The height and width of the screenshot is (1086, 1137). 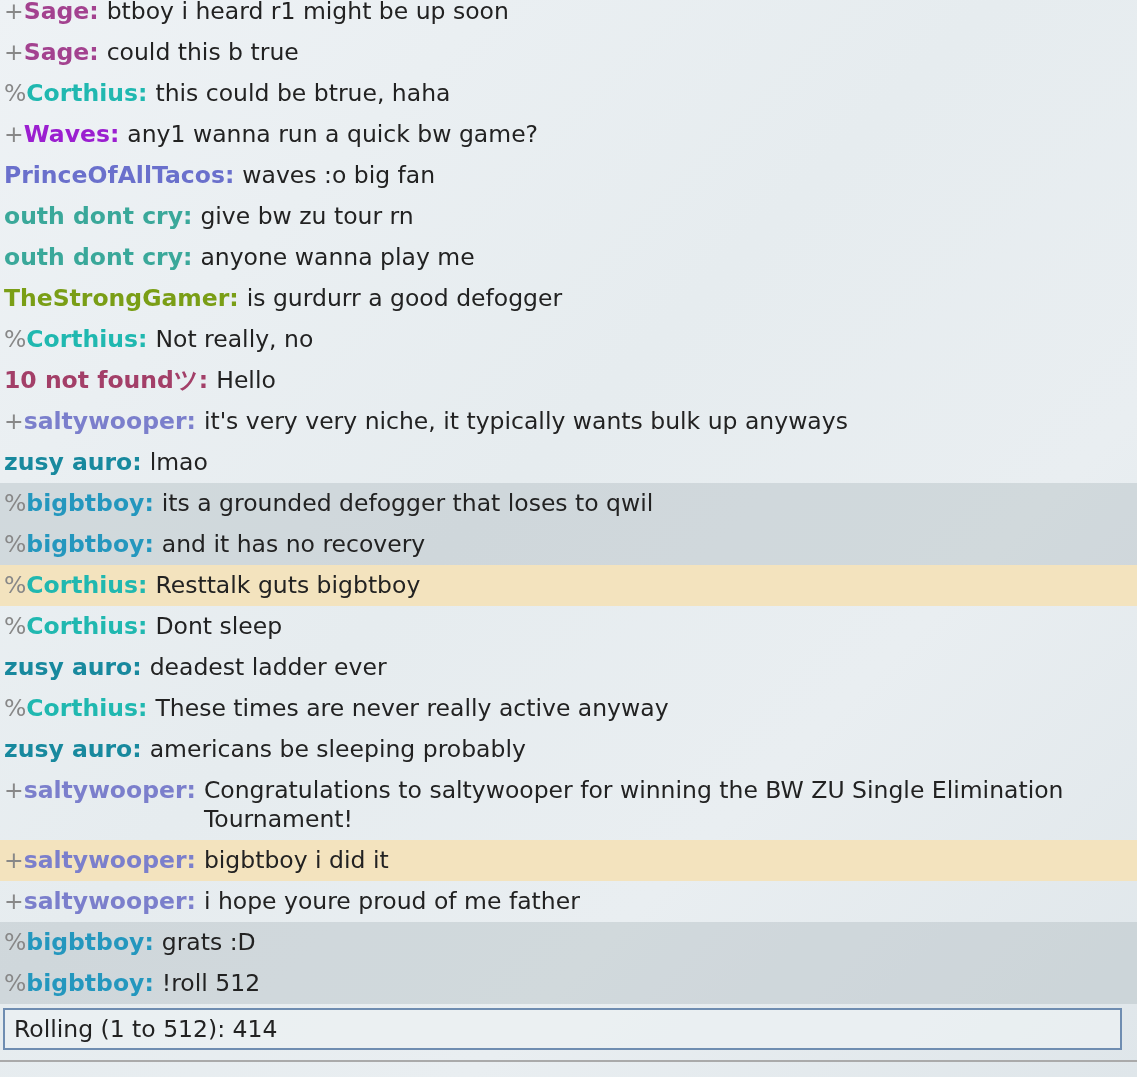 What do you see at coordinates (71, 134) in the screenshot?
I see `username: Waves:` at bounding box center [71, 134].